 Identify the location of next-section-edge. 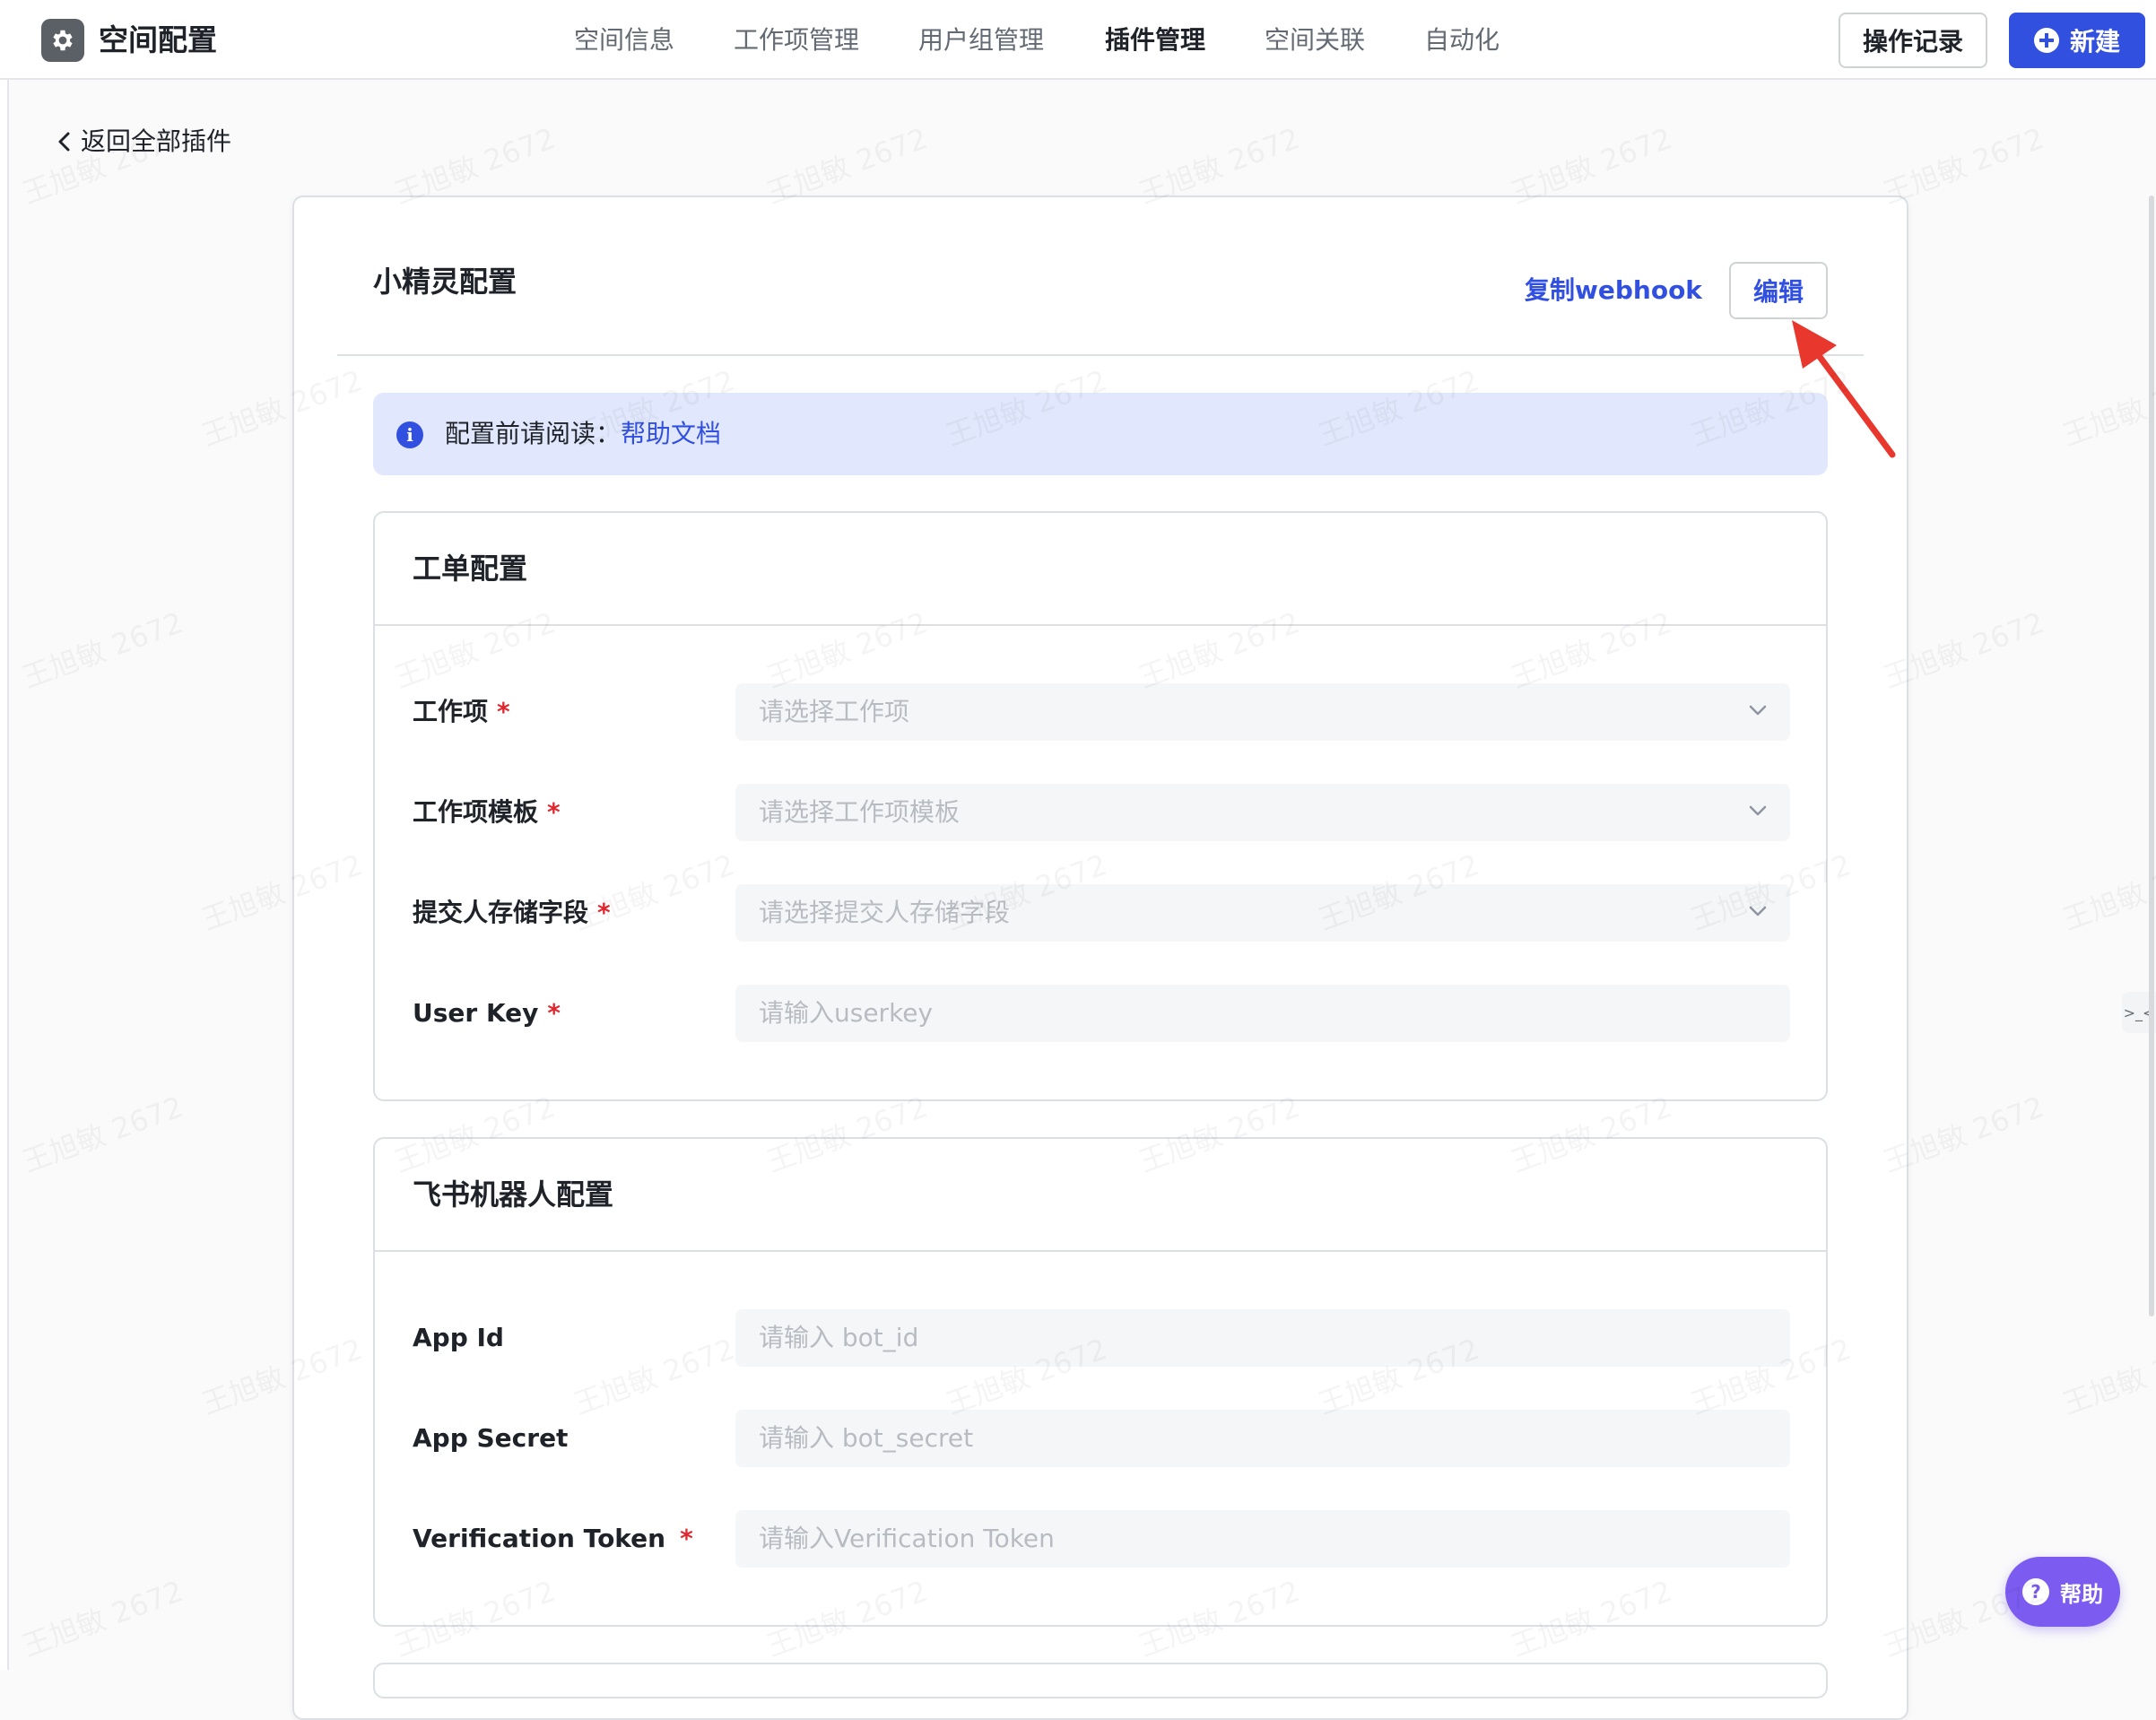
(1100, 1681).